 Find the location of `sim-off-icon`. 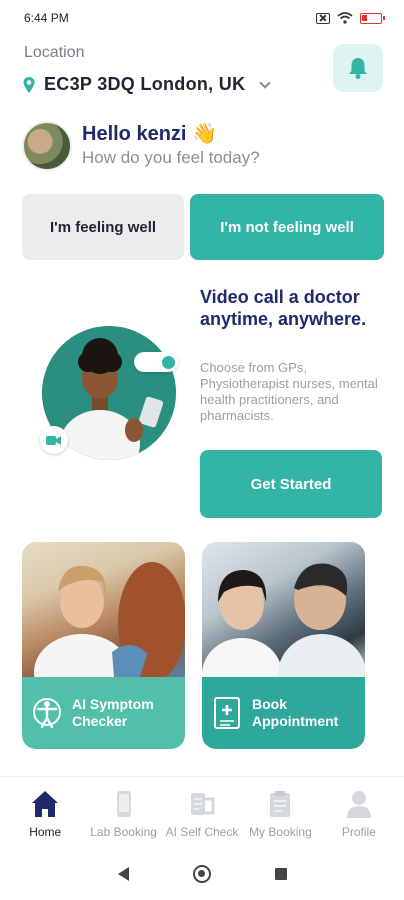

sim-off-icon is located at coordinates (323, 18).